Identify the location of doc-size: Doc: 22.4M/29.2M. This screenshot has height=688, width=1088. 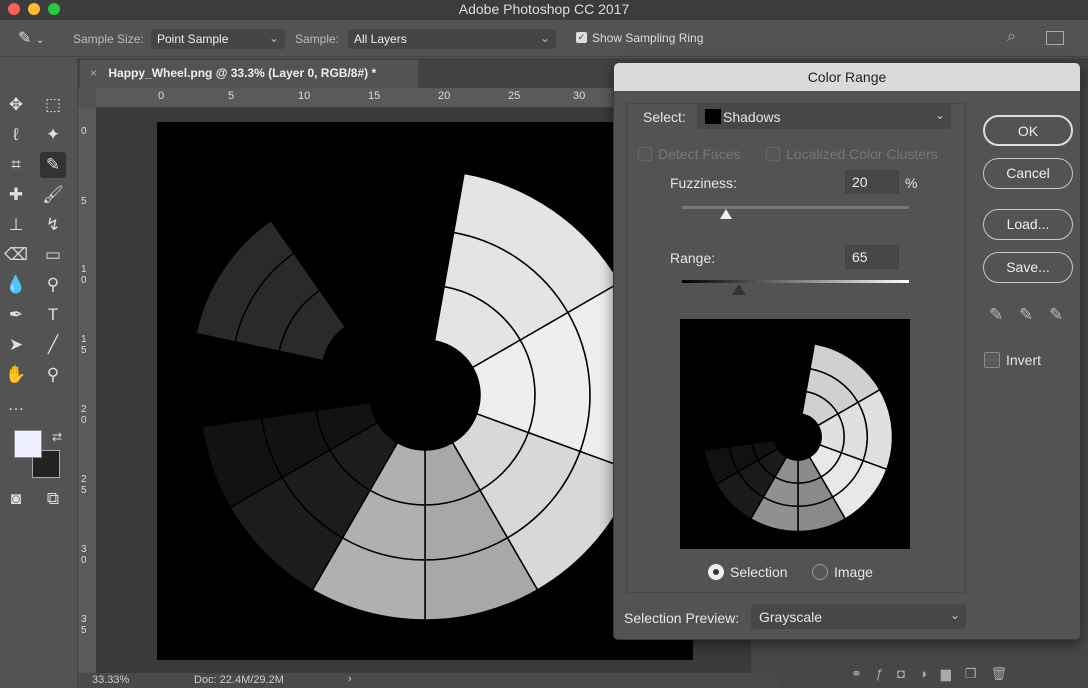
(239, 680).